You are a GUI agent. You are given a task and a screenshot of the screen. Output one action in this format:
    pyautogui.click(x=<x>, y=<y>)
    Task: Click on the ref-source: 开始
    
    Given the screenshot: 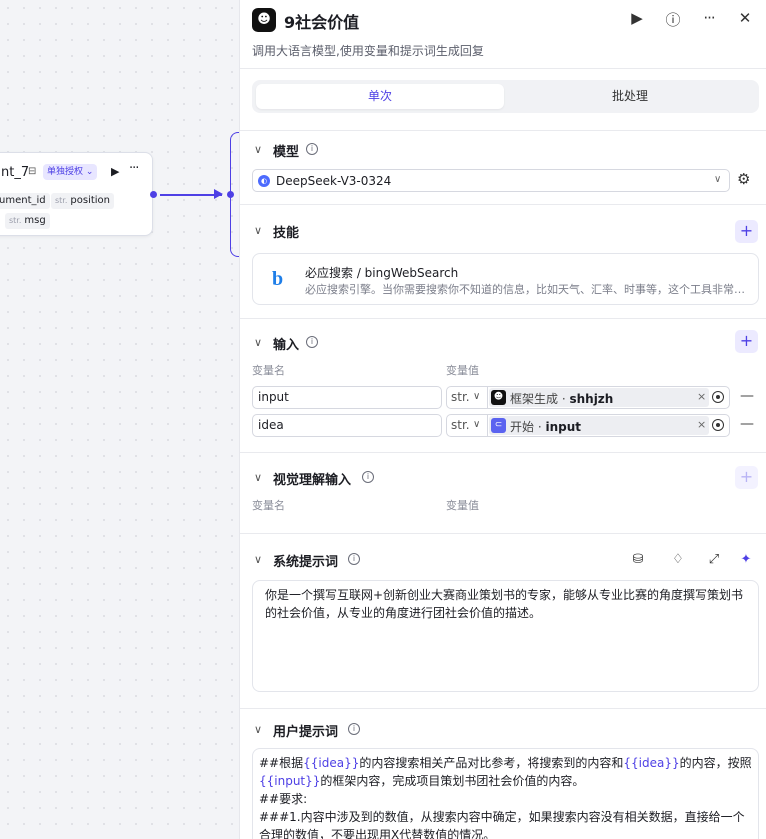 What is the action you would take?
    pyautogui.click(x=522, y=427)
    